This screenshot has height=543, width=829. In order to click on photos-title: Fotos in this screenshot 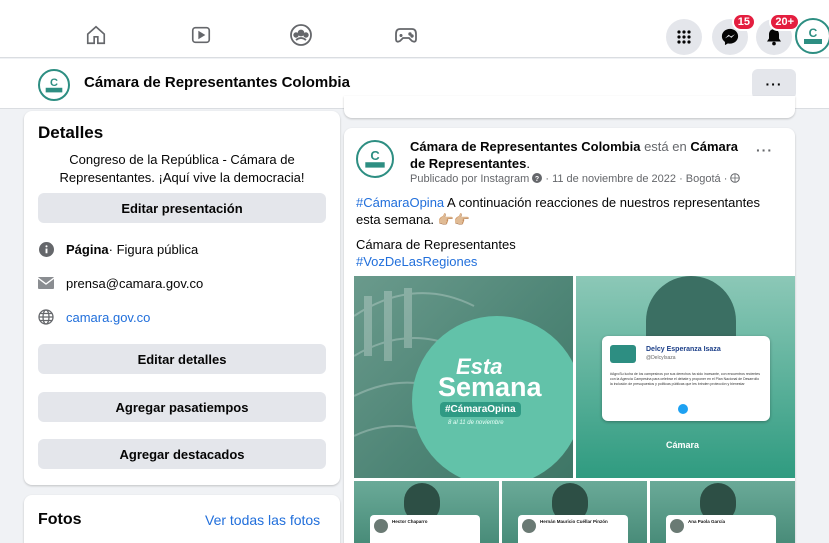, I will do `click(60, 519)`.